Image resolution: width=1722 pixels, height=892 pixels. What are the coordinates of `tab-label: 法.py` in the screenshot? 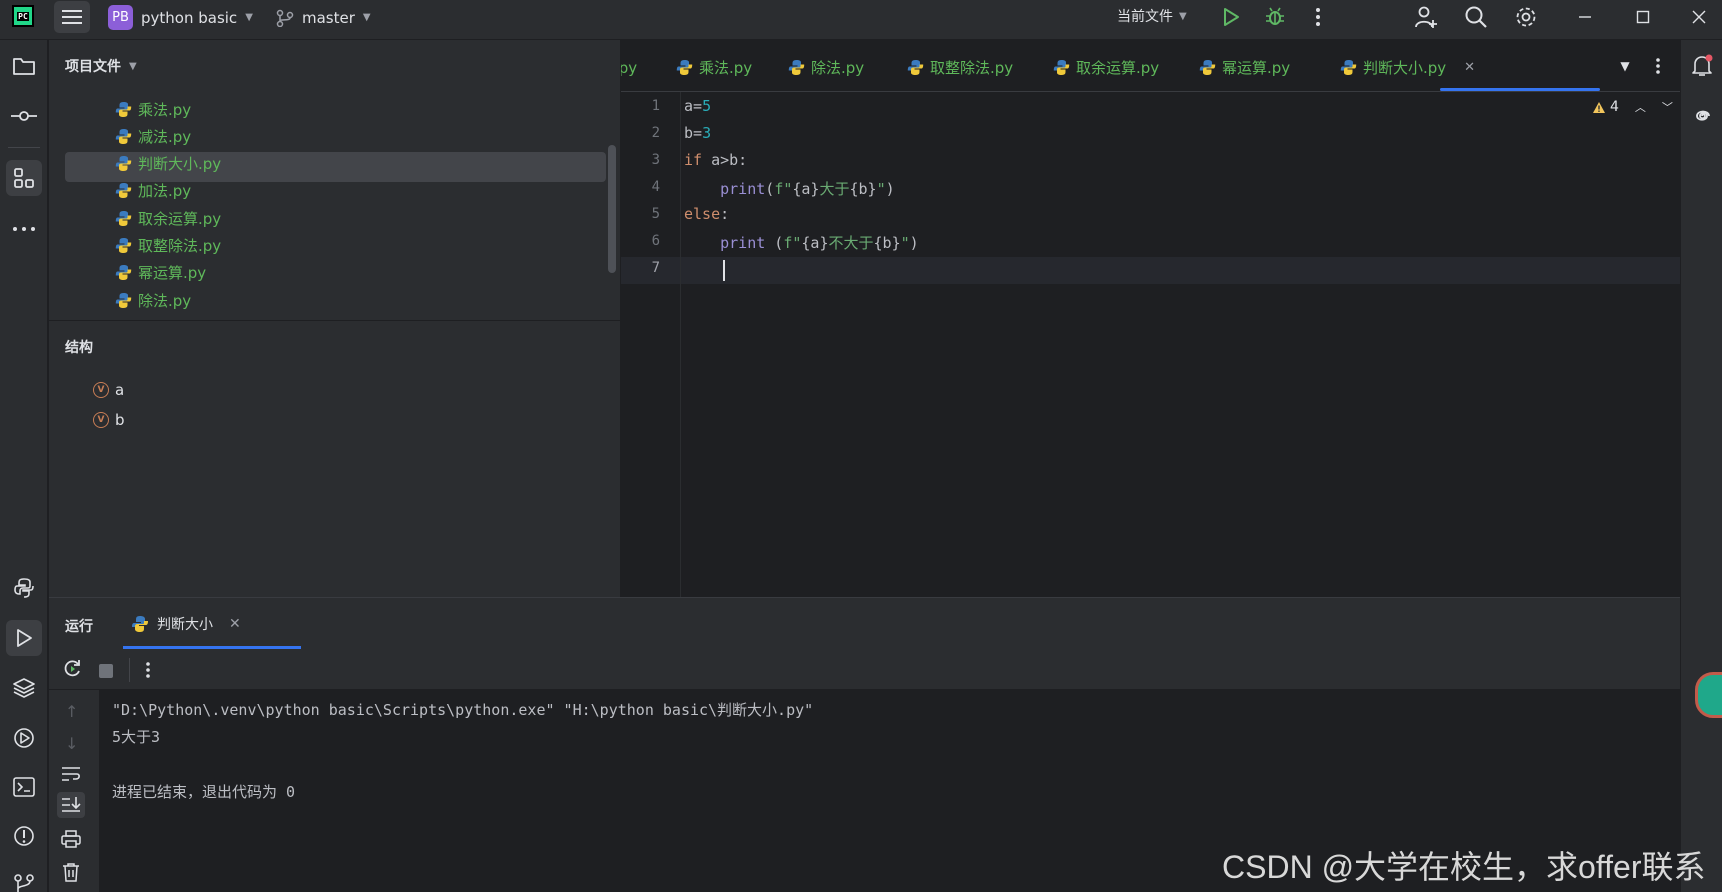 It's located at (629, 68).